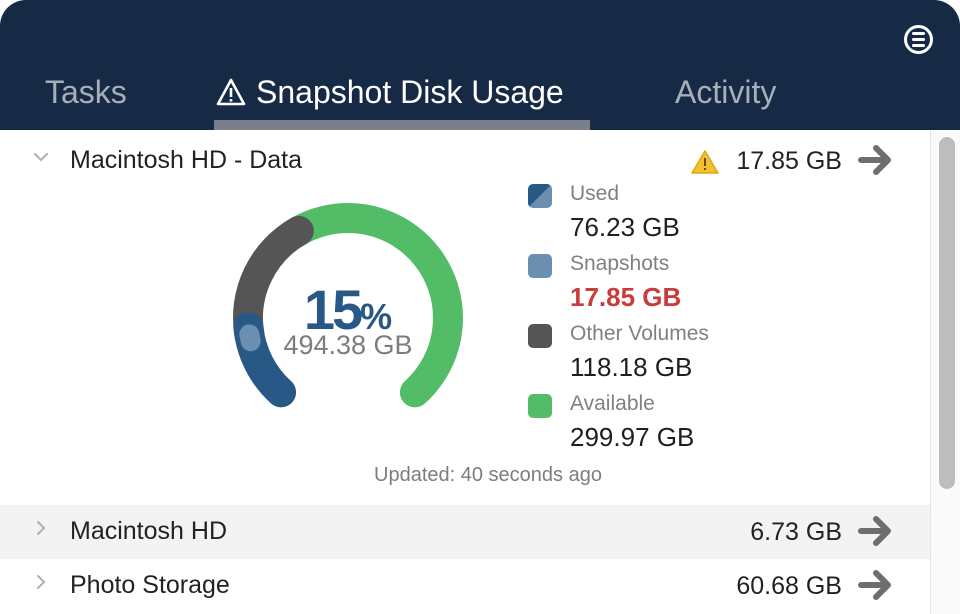 The image size is (960, 614). What do you see at coordinates (947, 313) in the screenshot?
I see `scrollbar-thumb` at bounding box center [947, 313].